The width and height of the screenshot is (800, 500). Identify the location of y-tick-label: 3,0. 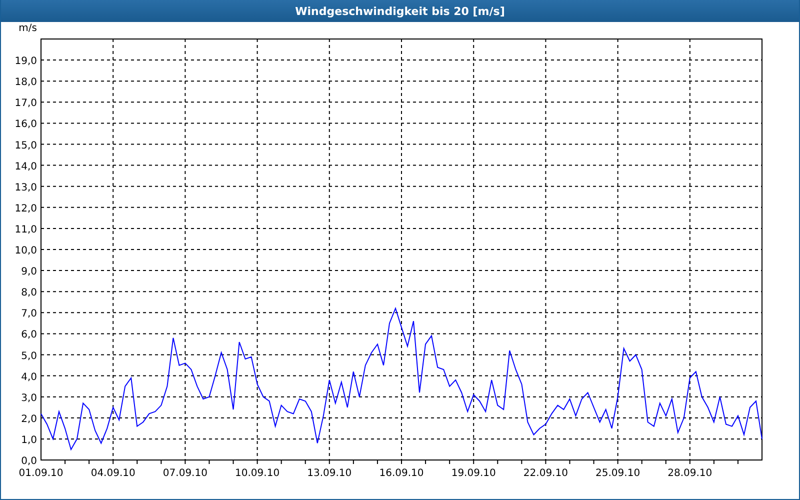
(29, 398).